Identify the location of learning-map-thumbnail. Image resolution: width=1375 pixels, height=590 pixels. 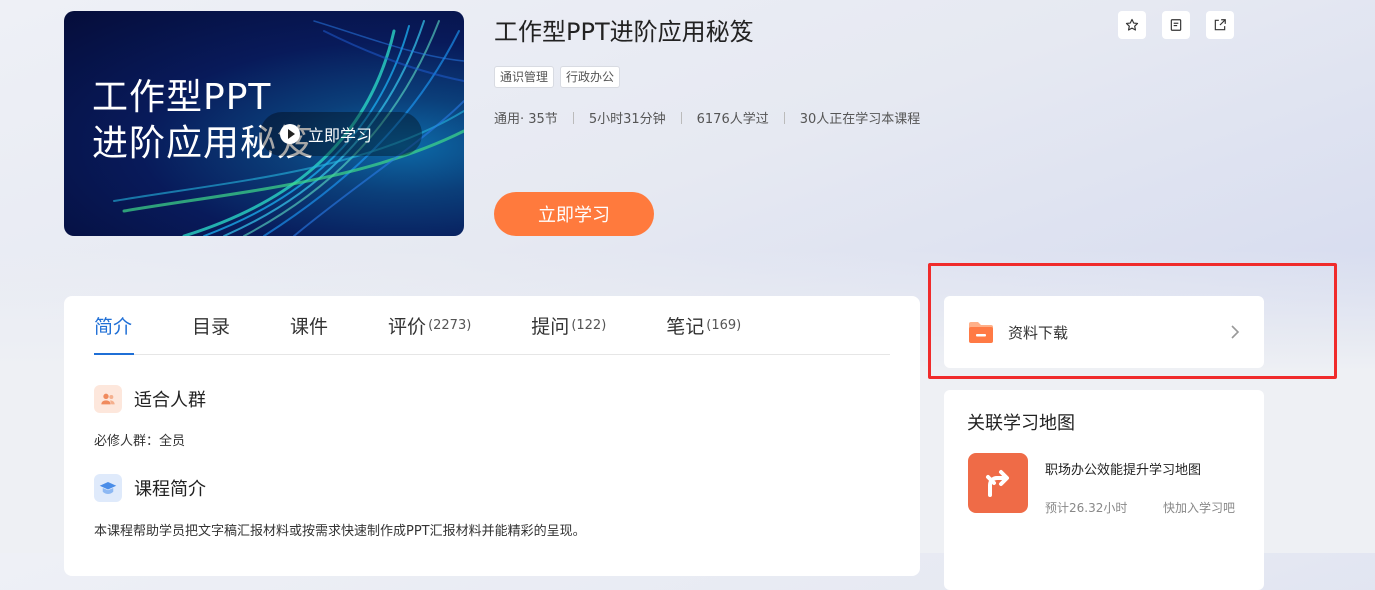
(998, 483).